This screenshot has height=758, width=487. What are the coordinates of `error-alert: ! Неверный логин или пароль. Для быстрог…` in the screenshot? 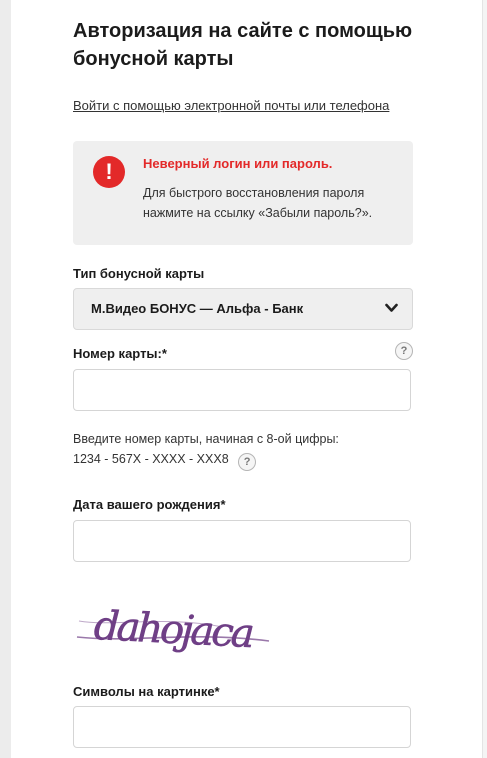 It's located at (243, 193).